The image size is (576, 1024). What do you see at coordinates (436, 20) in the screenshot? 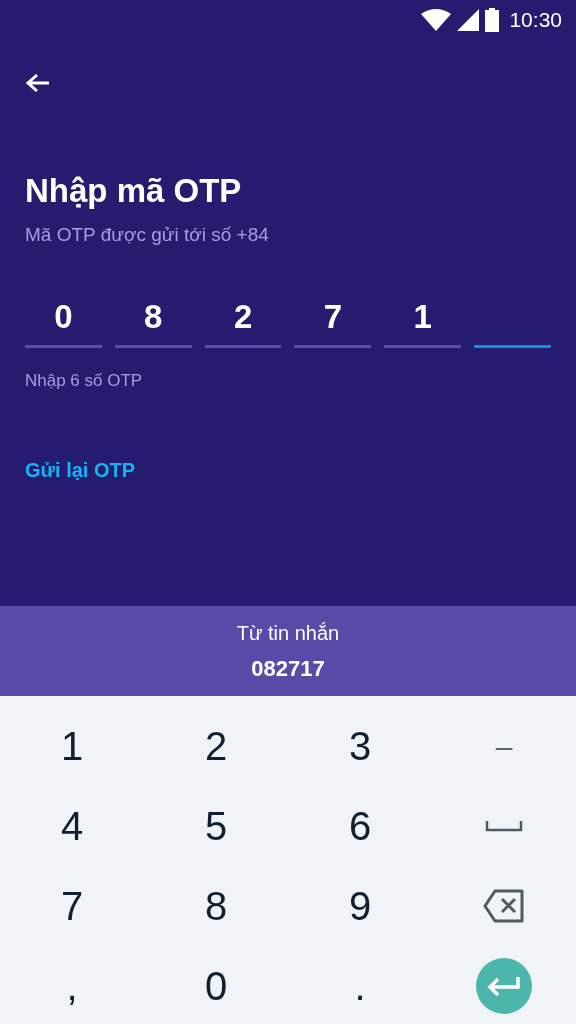
I see `wifi-icon` at bounding box center [436, 20].